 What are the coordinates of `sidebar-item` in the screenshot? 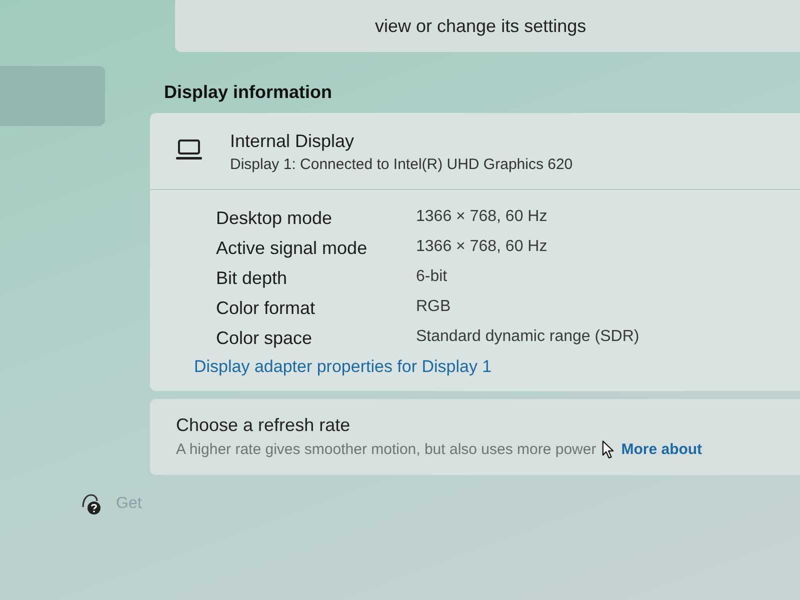 It's located at (52, 96).